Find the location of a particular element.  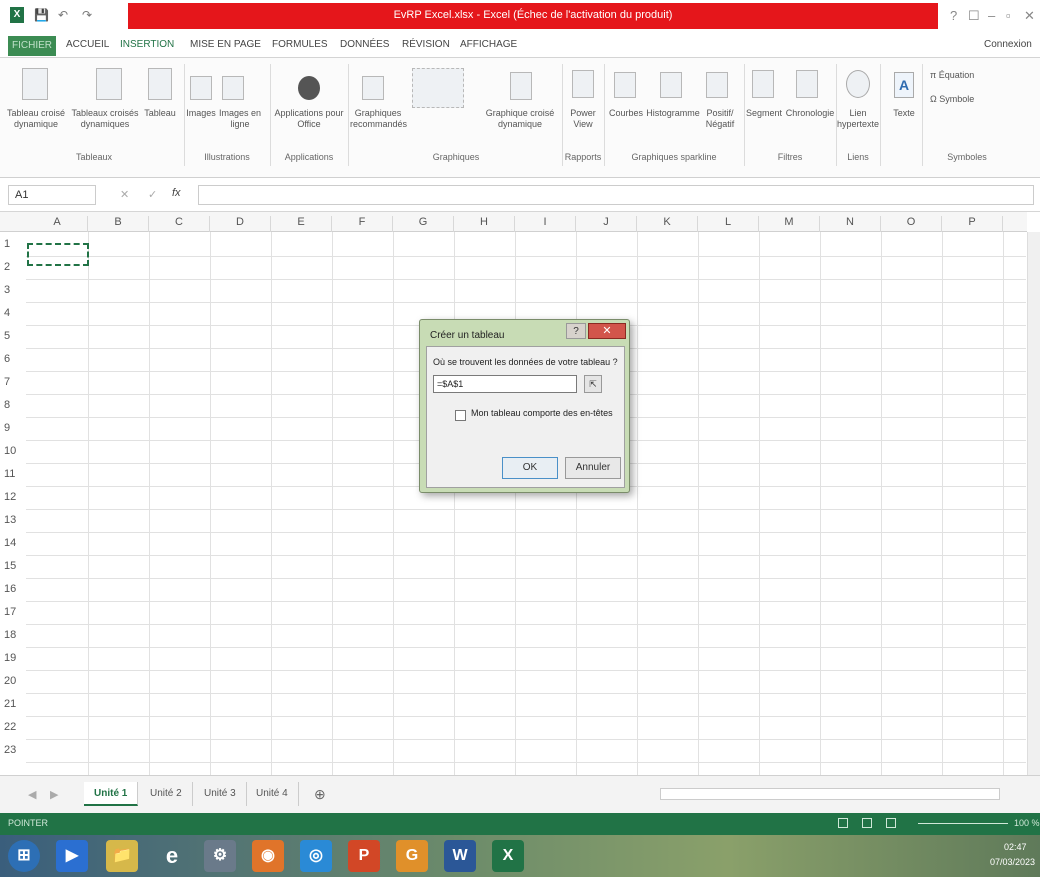

insert-function-icon: fx is located at coordinates (176, 193).